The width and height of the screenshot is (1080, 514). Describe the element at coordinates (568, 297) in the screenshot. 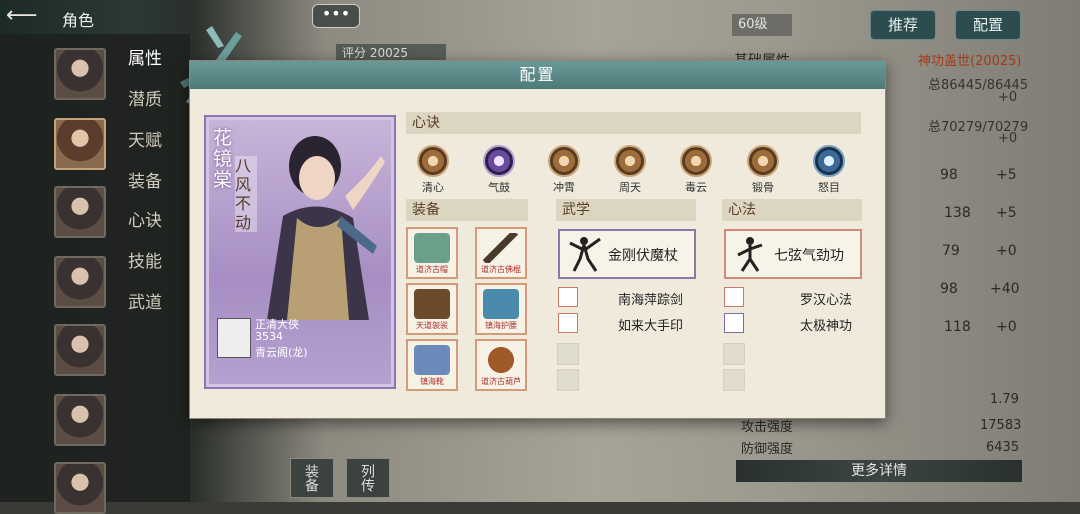

I see `sword-skill-icon` at that location.